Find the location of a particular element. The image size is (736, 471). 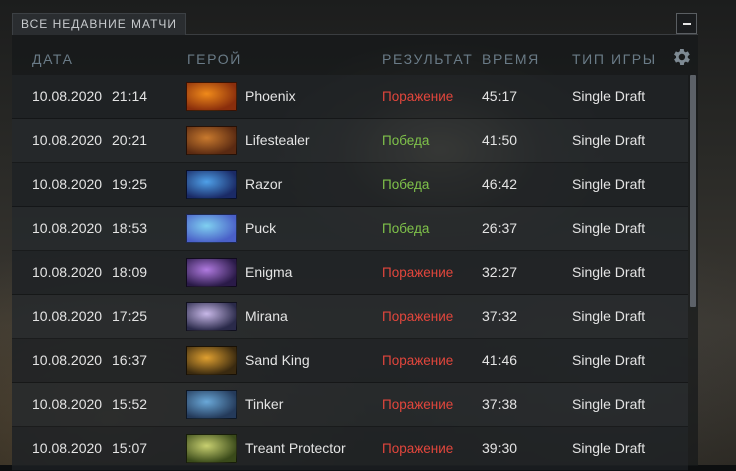

match-duration: 26:37 is located at coordinates (500, 228).